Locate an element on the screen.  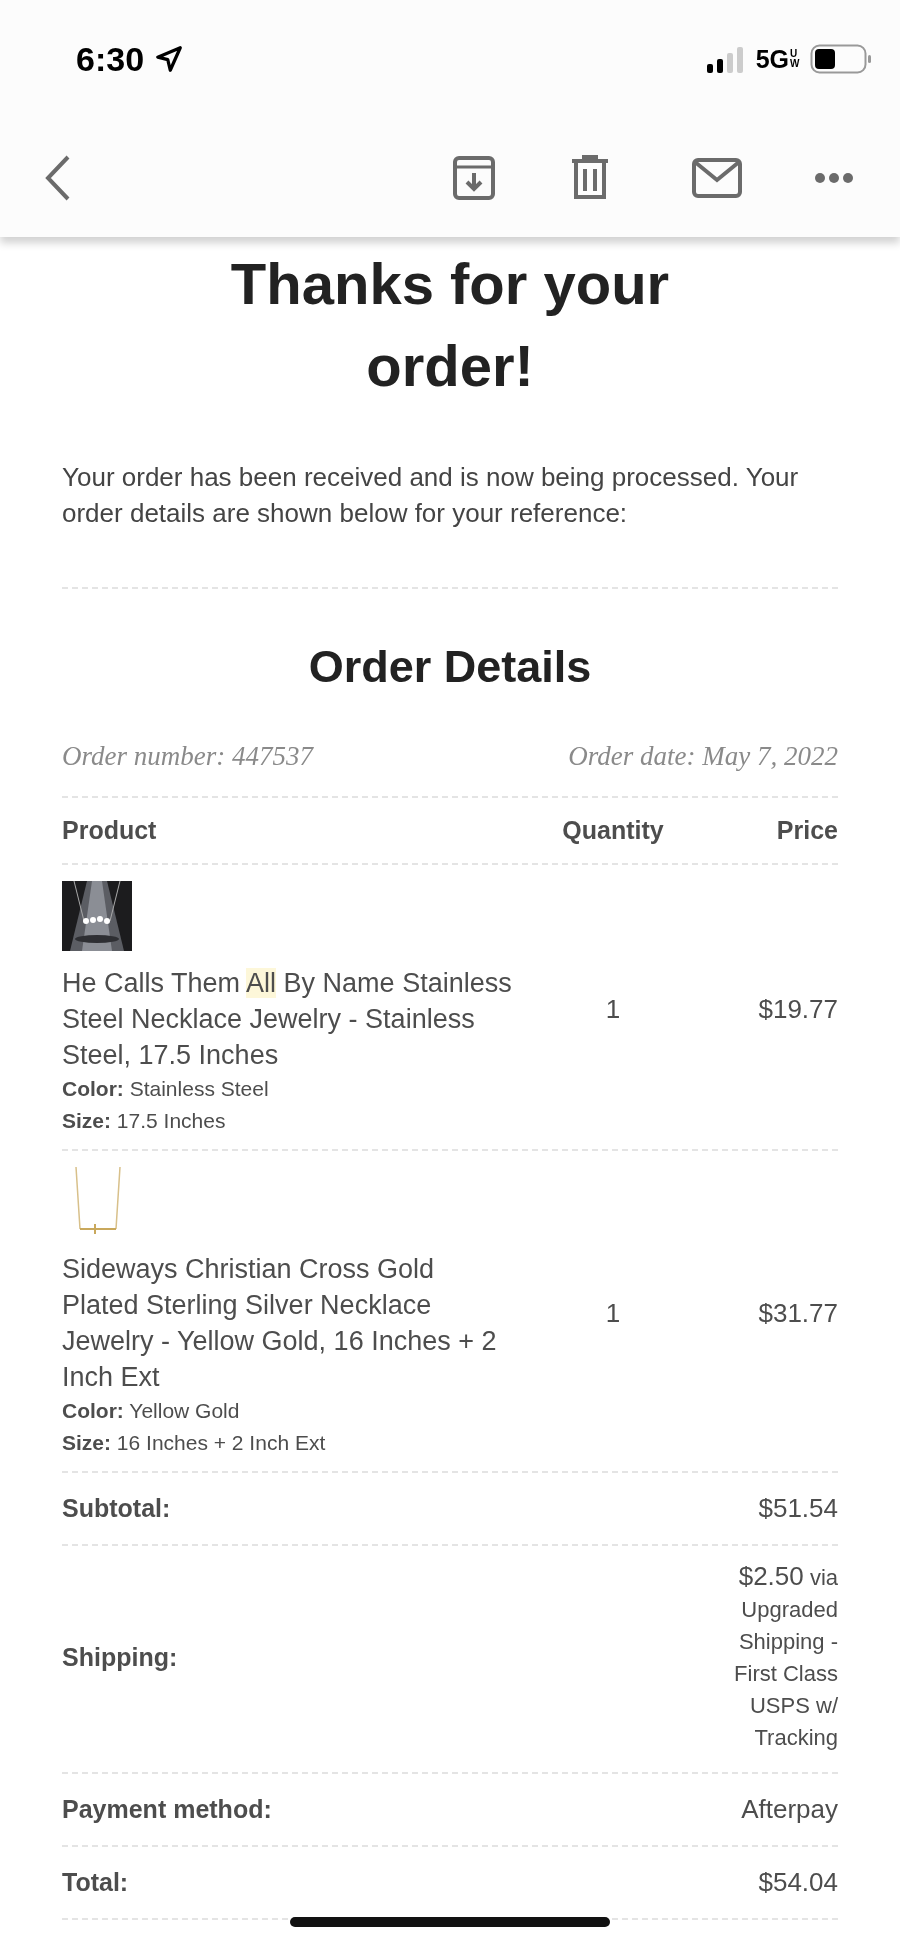
price-cell: $31.77 is located at coordinates (798, 1313).